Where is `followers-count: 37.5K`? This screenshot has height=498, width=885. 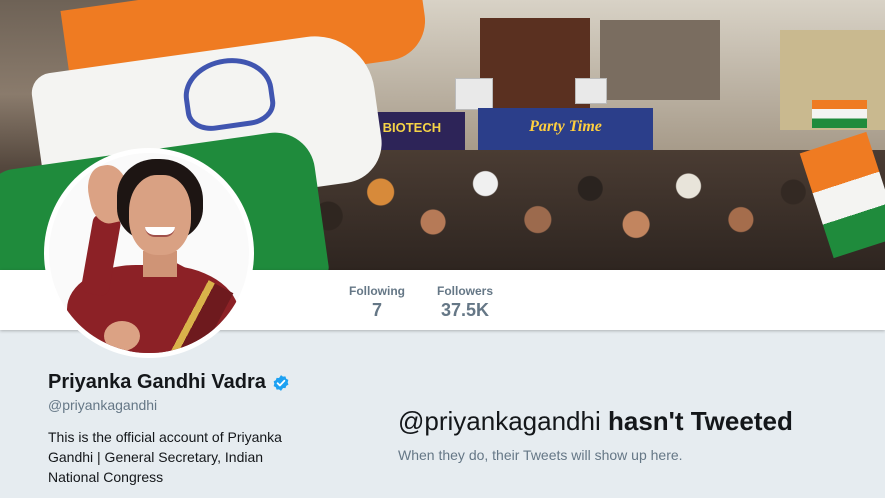 followers-count: 37.5K is located at coordinates (465, 310).